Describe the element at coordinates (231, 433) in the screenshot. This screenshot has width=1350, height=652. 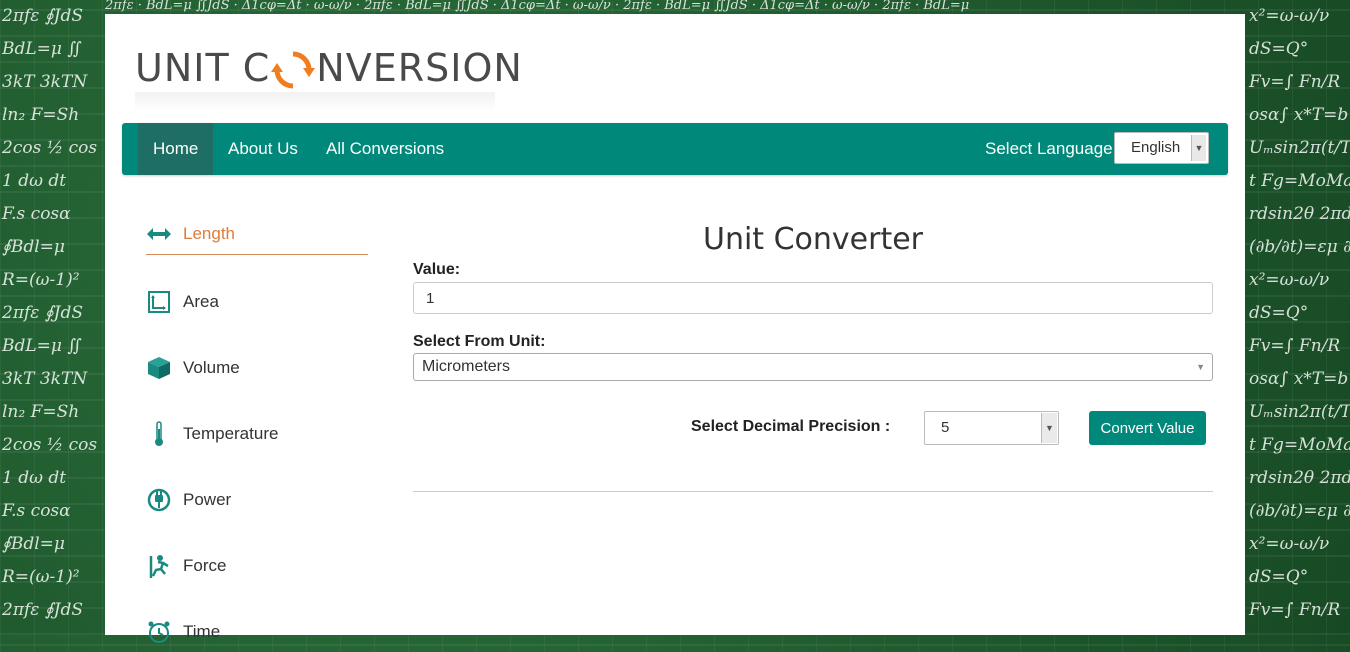
I see `sidebar-item-label: Temperature` at that location.